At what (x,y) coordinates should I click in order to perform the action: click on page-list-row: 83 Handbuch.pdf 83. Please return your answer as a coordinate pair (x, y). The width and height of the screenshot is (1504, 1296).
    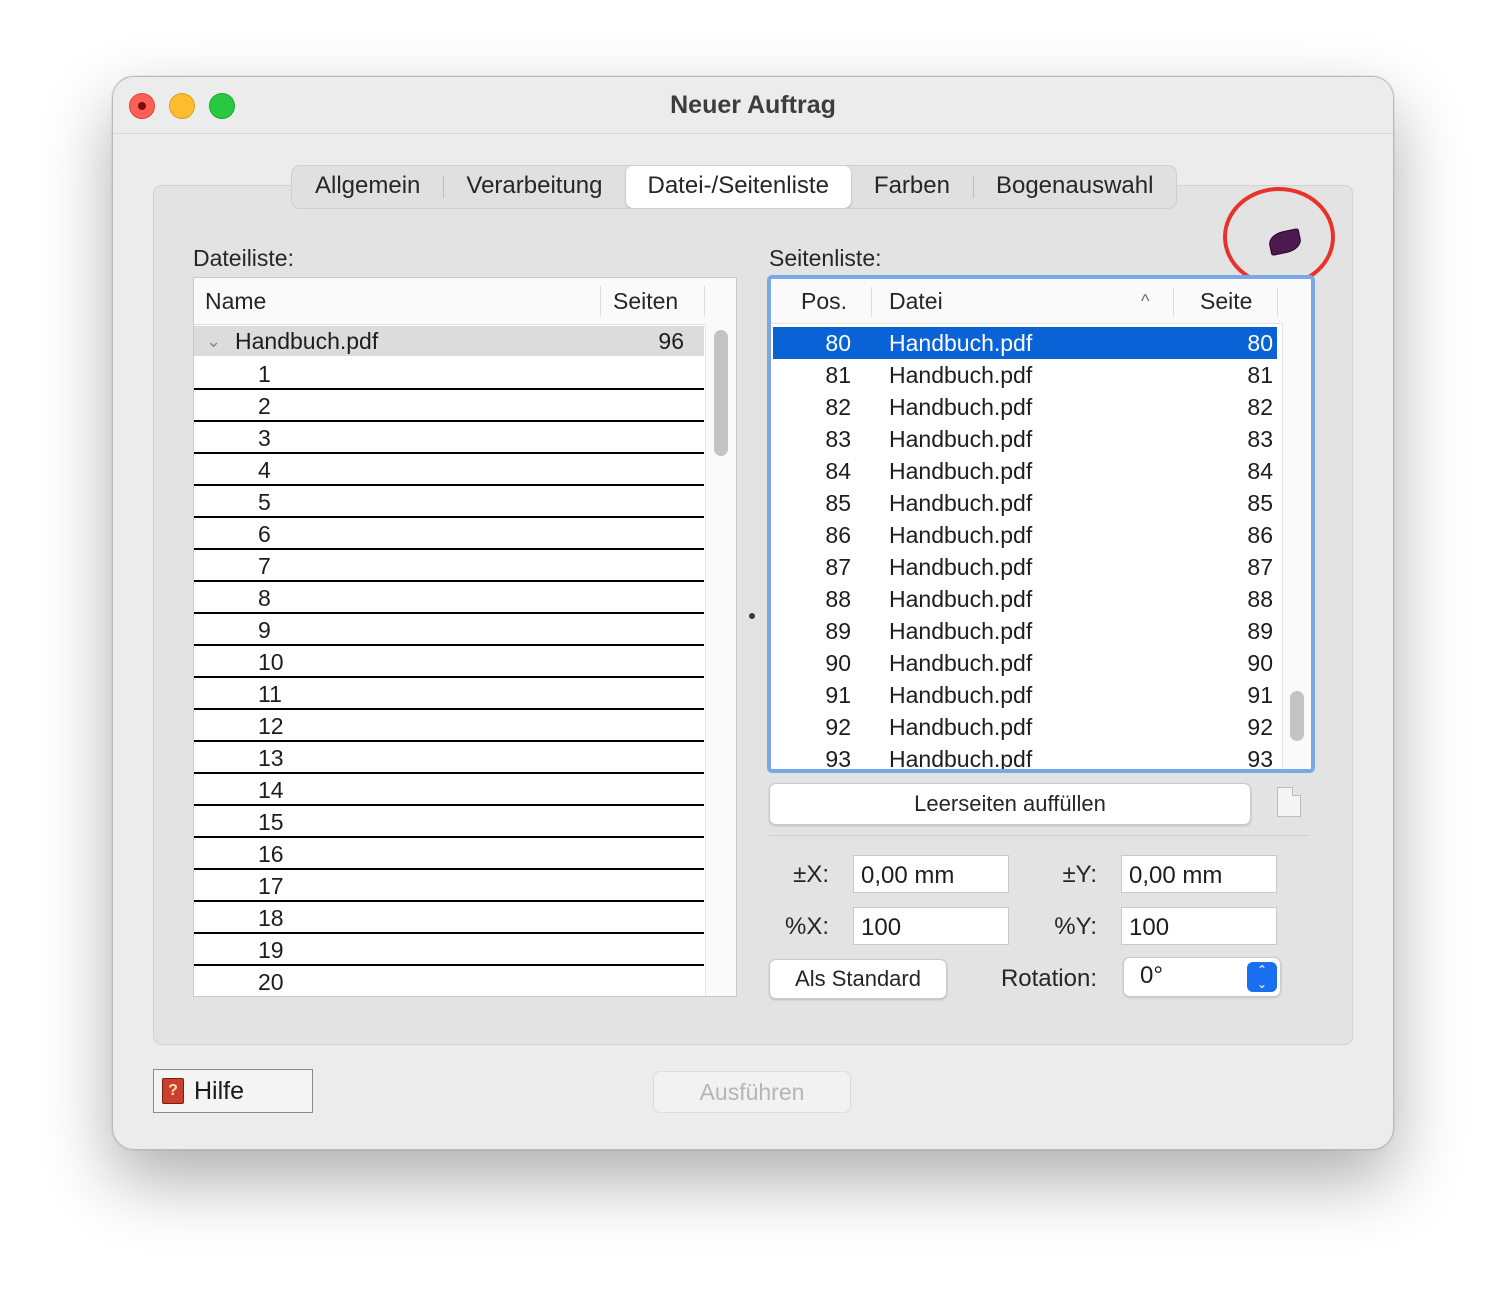
    Looking at the image, I should click on (1025, 439).